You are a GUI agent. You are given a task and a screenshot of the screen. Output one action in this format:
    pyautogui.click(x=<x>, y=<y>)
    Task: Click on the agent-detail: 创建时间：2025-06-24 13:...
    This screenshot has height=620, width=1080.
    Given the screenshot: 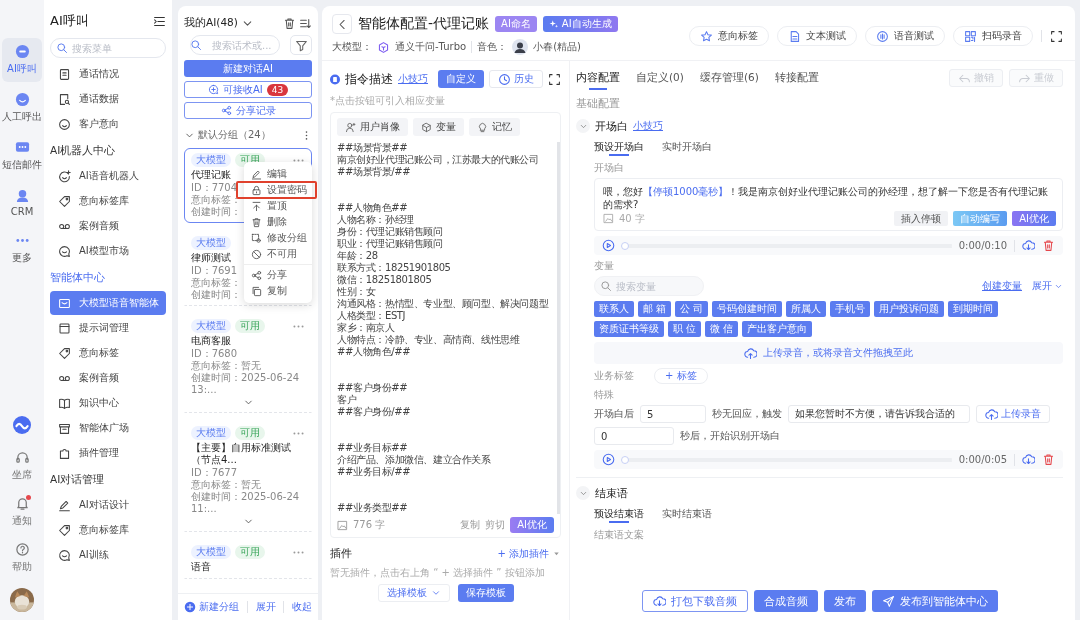 What is the action you would take?
    pyautogui.click(x=246, y=384)
    